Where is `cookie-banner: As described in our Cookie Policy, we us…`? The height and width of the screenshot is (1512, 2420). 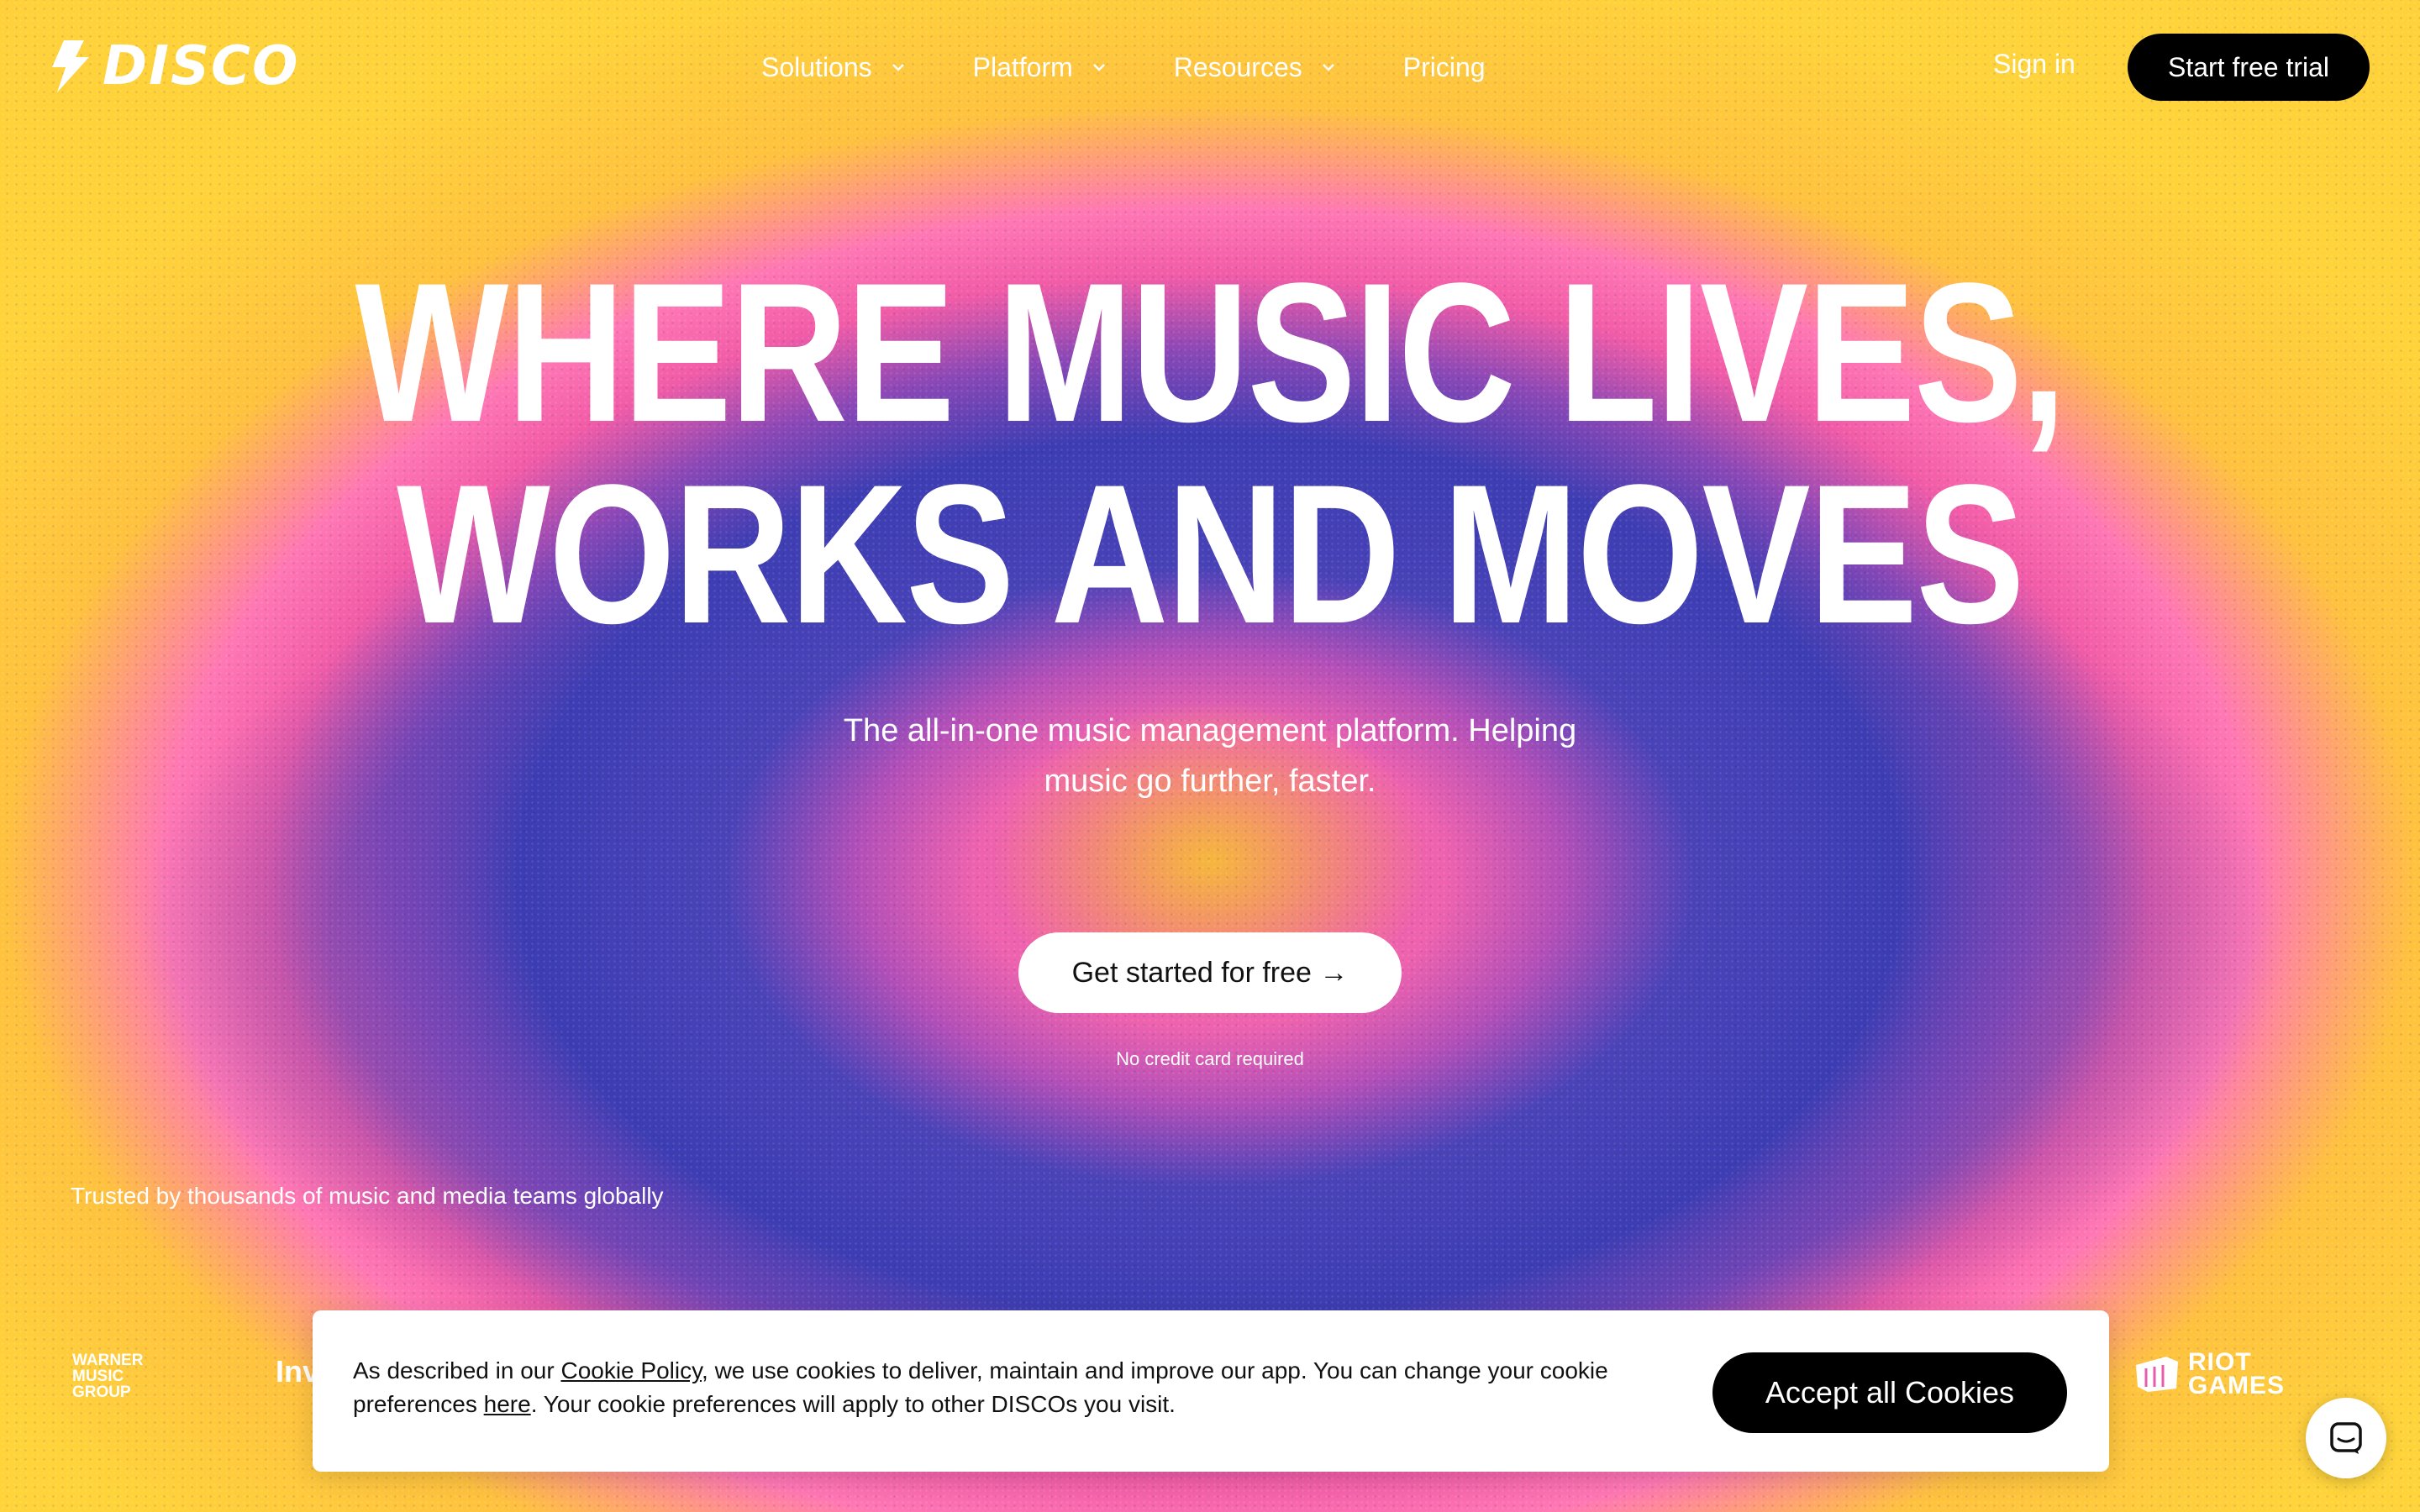
cookie-banner: As described in our Cookie Policy, we us… is located at coordinates (1211, 1391).